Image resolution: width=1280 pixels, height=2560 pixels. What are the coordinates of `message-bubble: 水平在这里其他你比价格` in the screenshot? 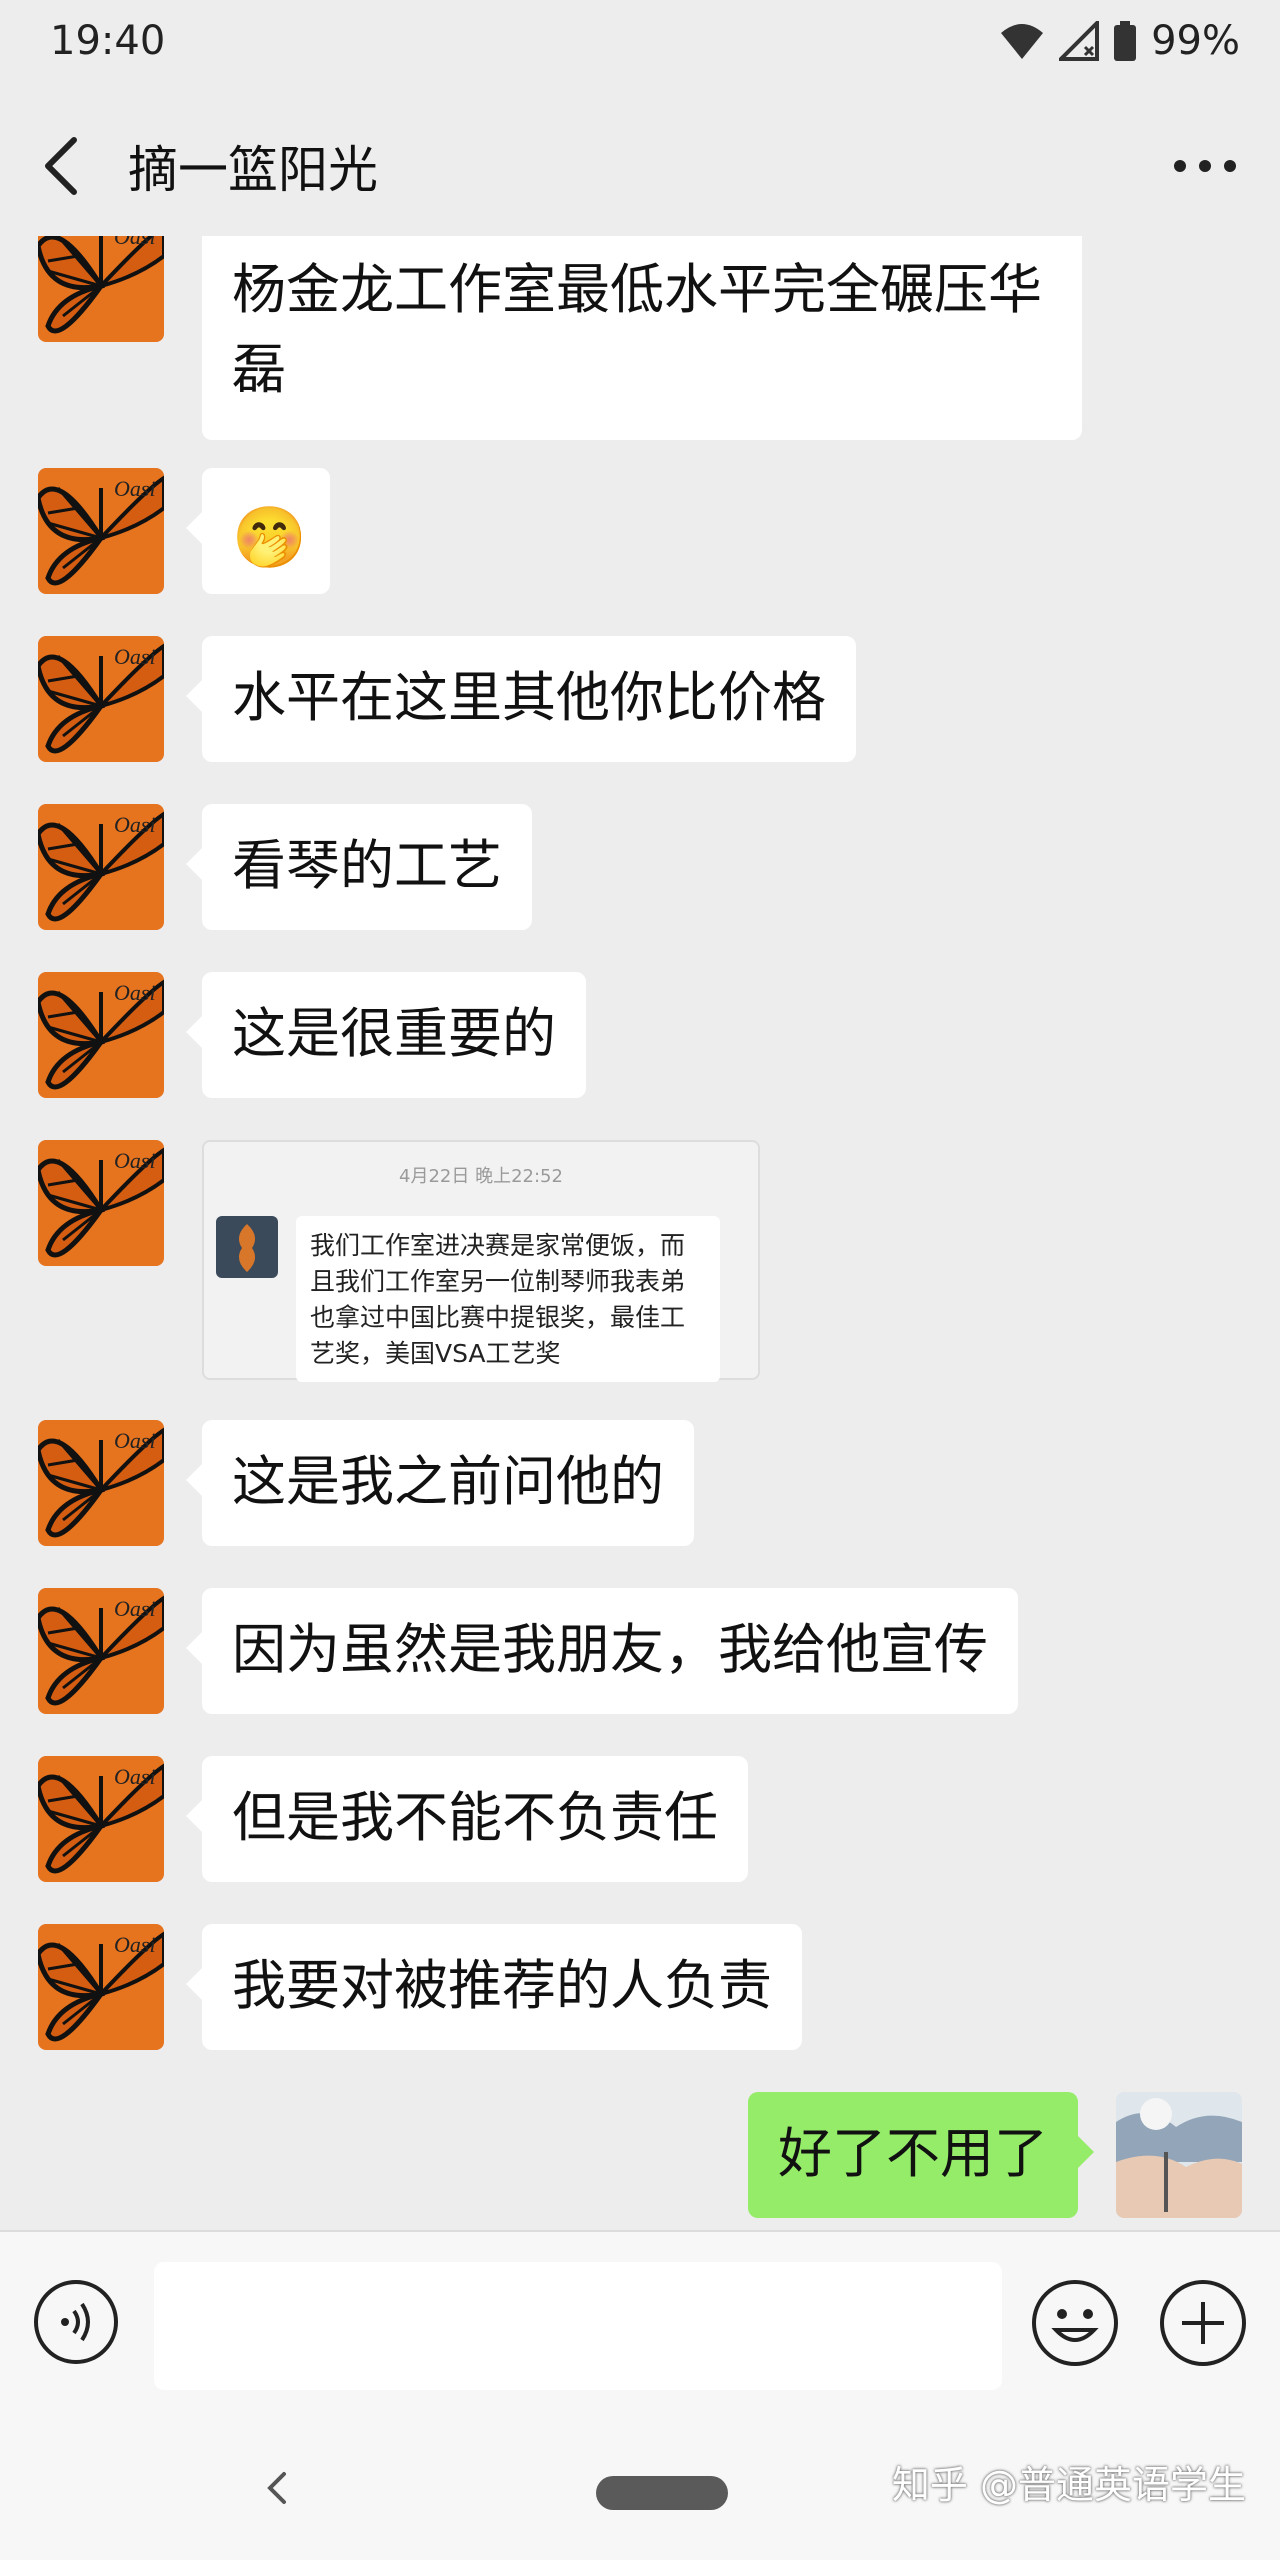 It's located at (521, 699).